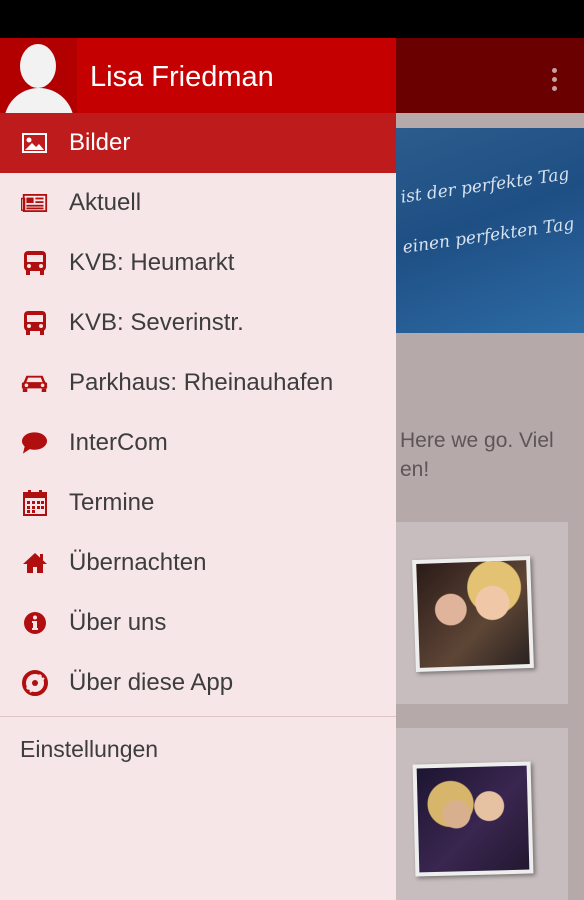 The image size is (584, 900). I want to click on menu-item-bilder: Bilder, so click(198, 143).